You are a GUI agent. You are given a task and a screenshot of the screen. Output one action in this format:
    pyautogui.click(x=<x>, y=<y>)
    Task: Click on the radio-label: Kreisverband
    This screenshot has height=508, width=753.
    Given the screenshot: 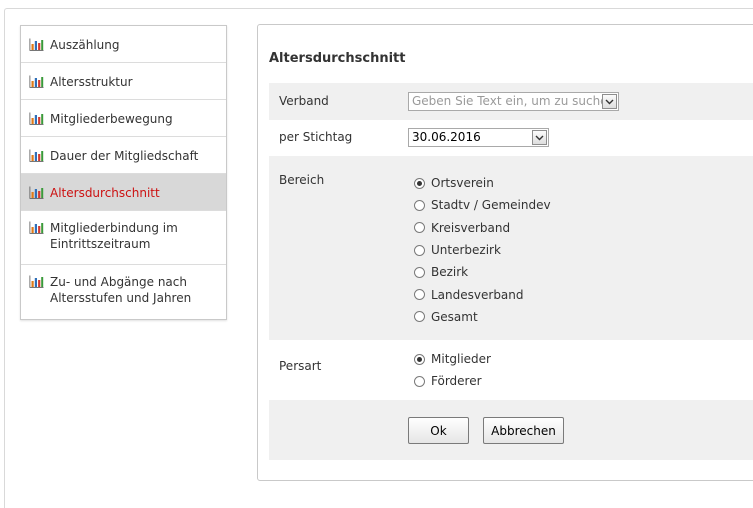 What is the action you would take?
    pyautogui.click(x=471, y=227)
    